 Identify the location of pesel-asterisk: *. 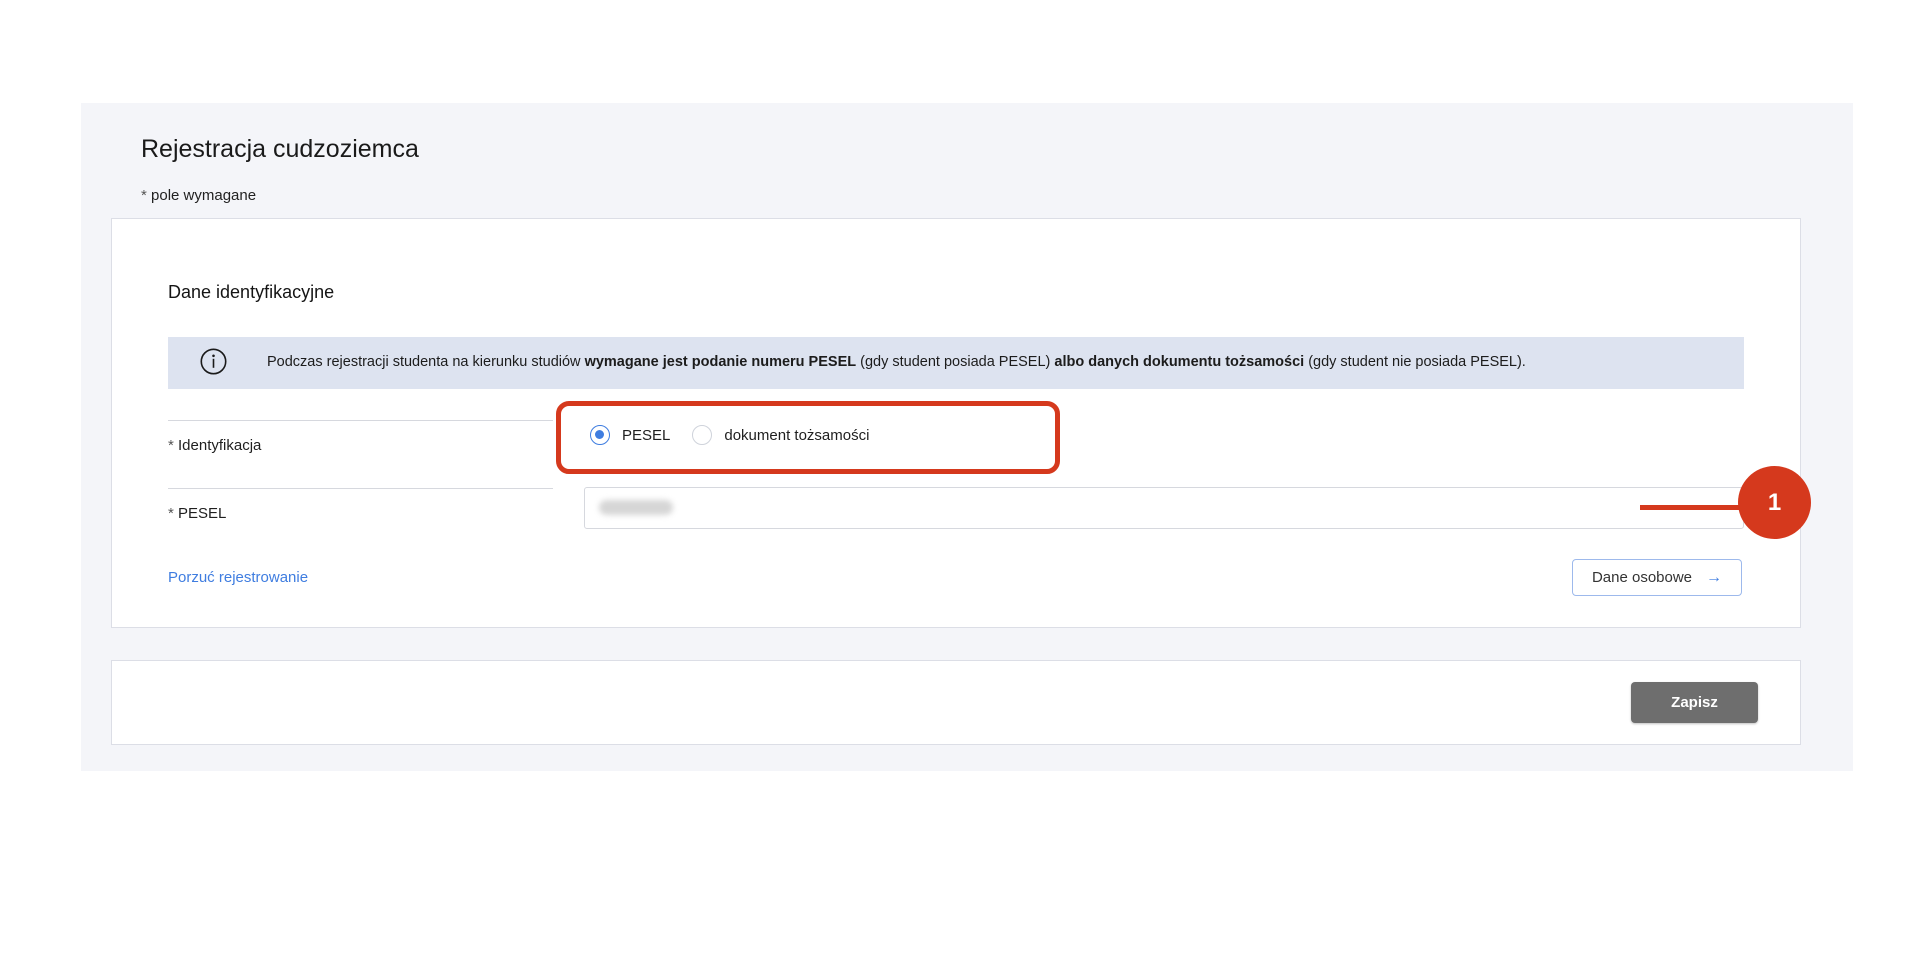
(171, 513).